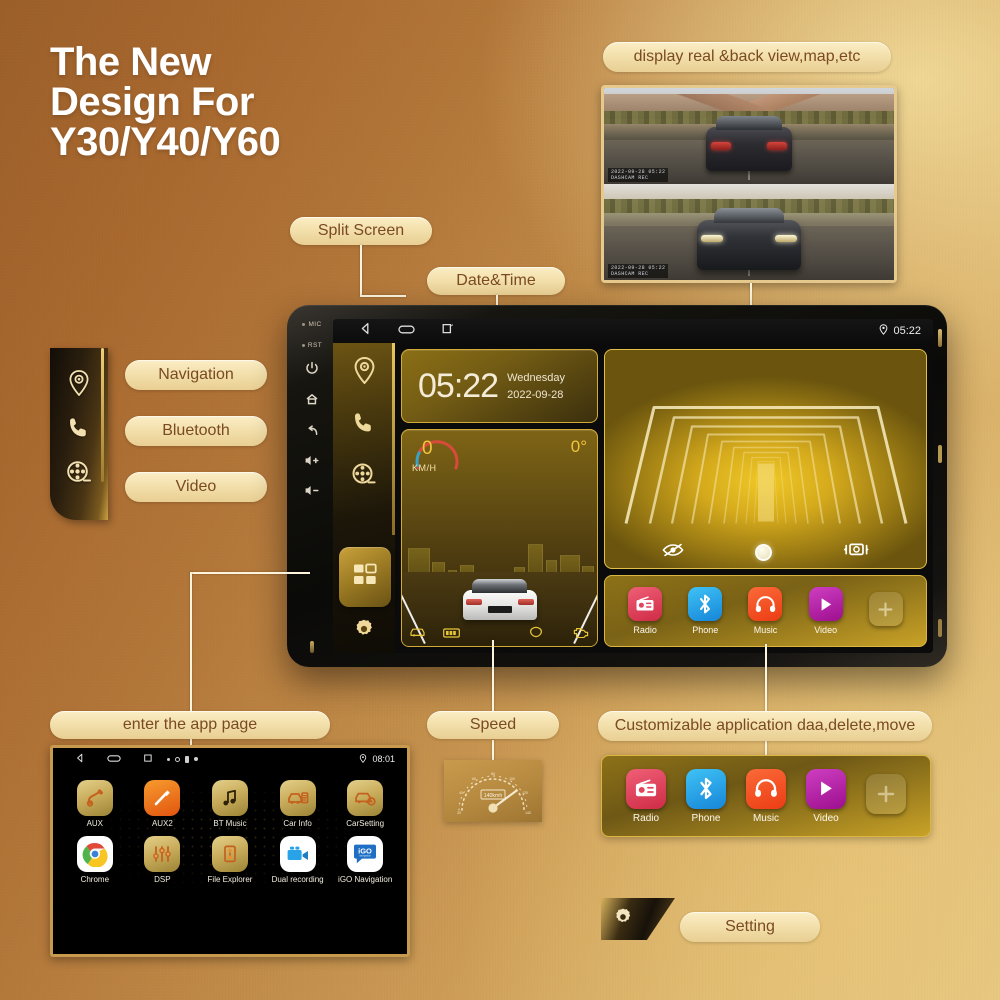  What do you see at coordinates (907, 331) in the screenshot?
I see `status-bar-time: 05:22` at bounding box center [907, 331].